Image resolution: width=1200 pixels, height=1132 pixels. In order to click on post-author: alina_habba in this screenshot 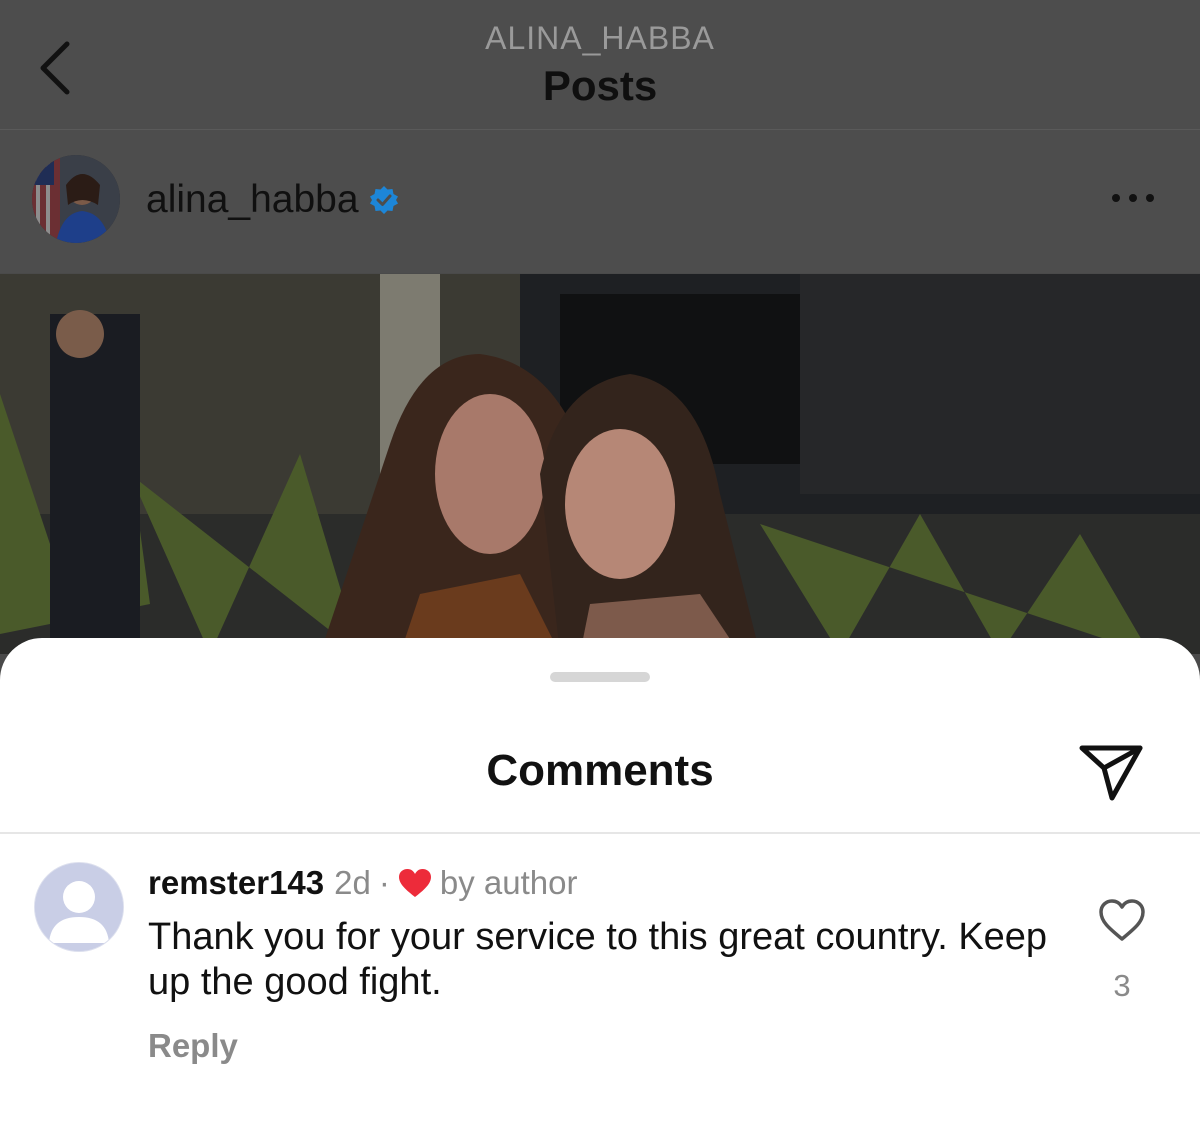, I will do `click(272, 200)`.